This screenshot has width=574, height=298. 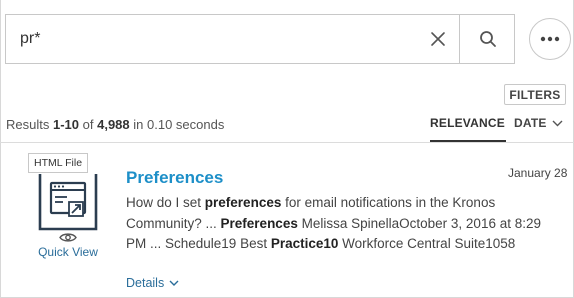 I want to click on results-range: 1-10, so click(x=66, y=124).